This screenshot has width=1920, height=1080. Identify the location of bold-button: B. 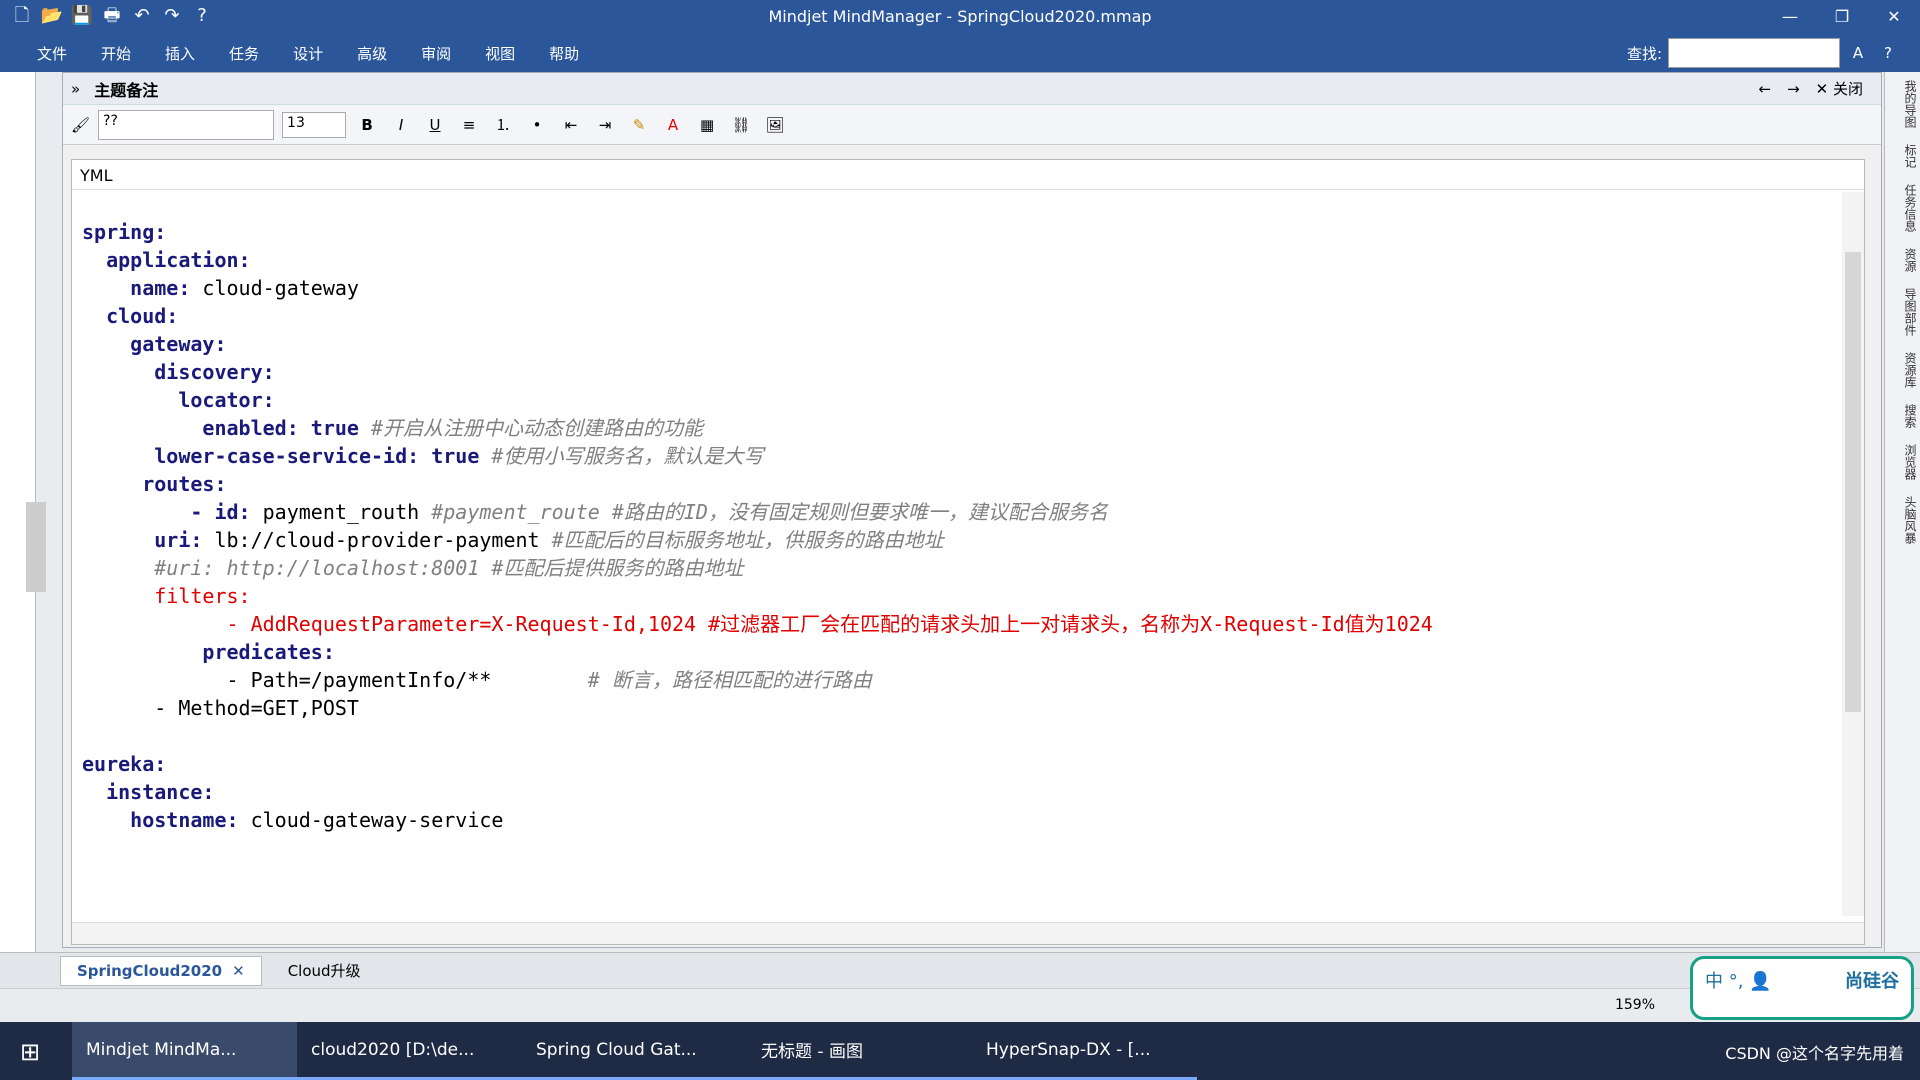
(367, 125).